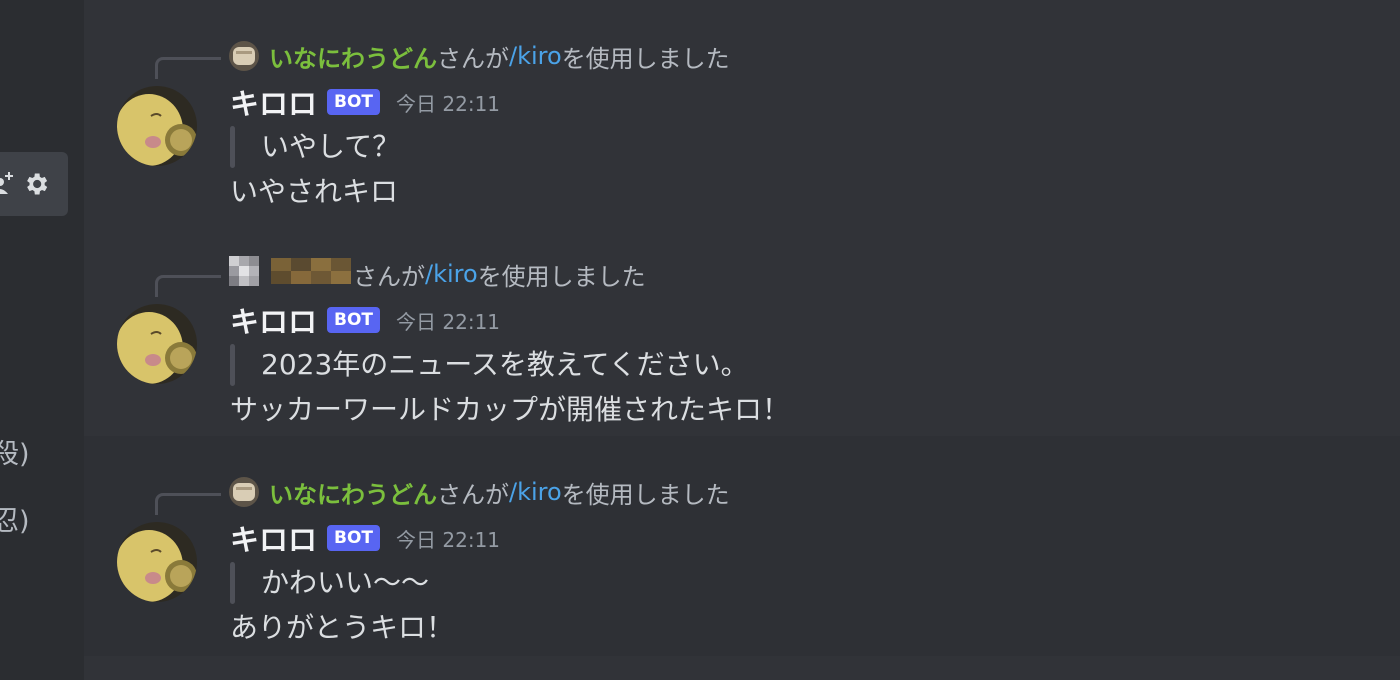 The image size is (1400, 680). Describe the element at coordinates (15, 454) in the screenshot. I see `sidebar-member-fragment: 殺)` at that location.